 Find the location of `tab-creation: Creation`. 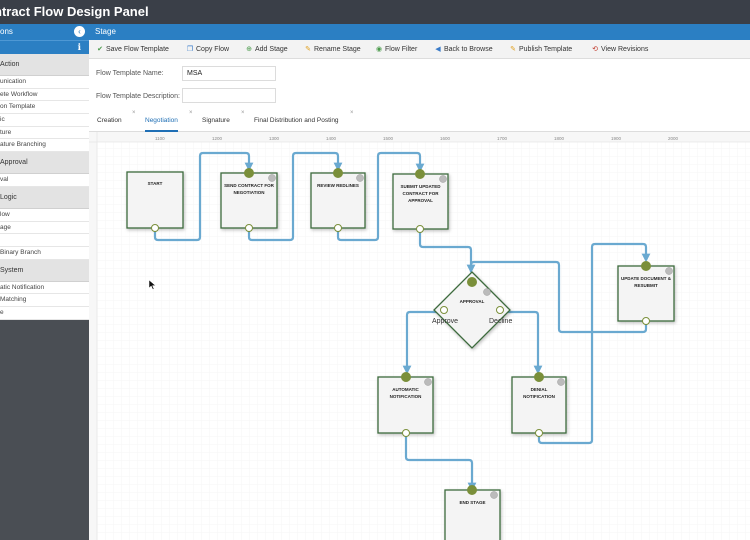

tab-creation: Creation is located at coordinates (109, 120).